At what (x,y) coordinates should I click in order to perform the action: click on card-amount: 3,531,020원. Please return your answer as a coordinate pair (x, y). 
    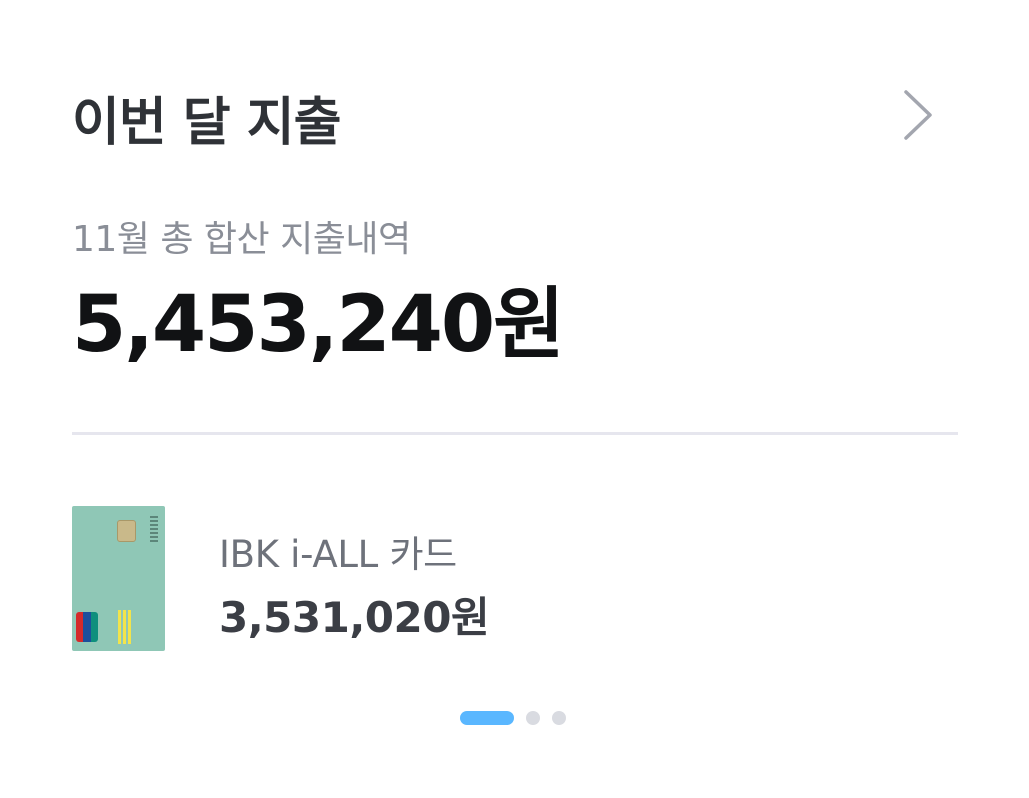
    Looking at the image, I should click on (354, 617).